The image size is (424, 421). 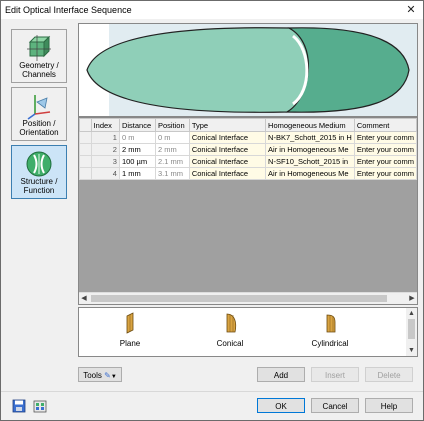 What do you see at coordinates (130, 343) in the screenshot?
I see `palette-item-label: Plane` at bounding box center [130, 343].